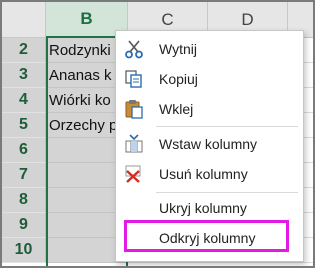 The image size is (320, 268). I want to click on scissors-icon, so click(134, 49).